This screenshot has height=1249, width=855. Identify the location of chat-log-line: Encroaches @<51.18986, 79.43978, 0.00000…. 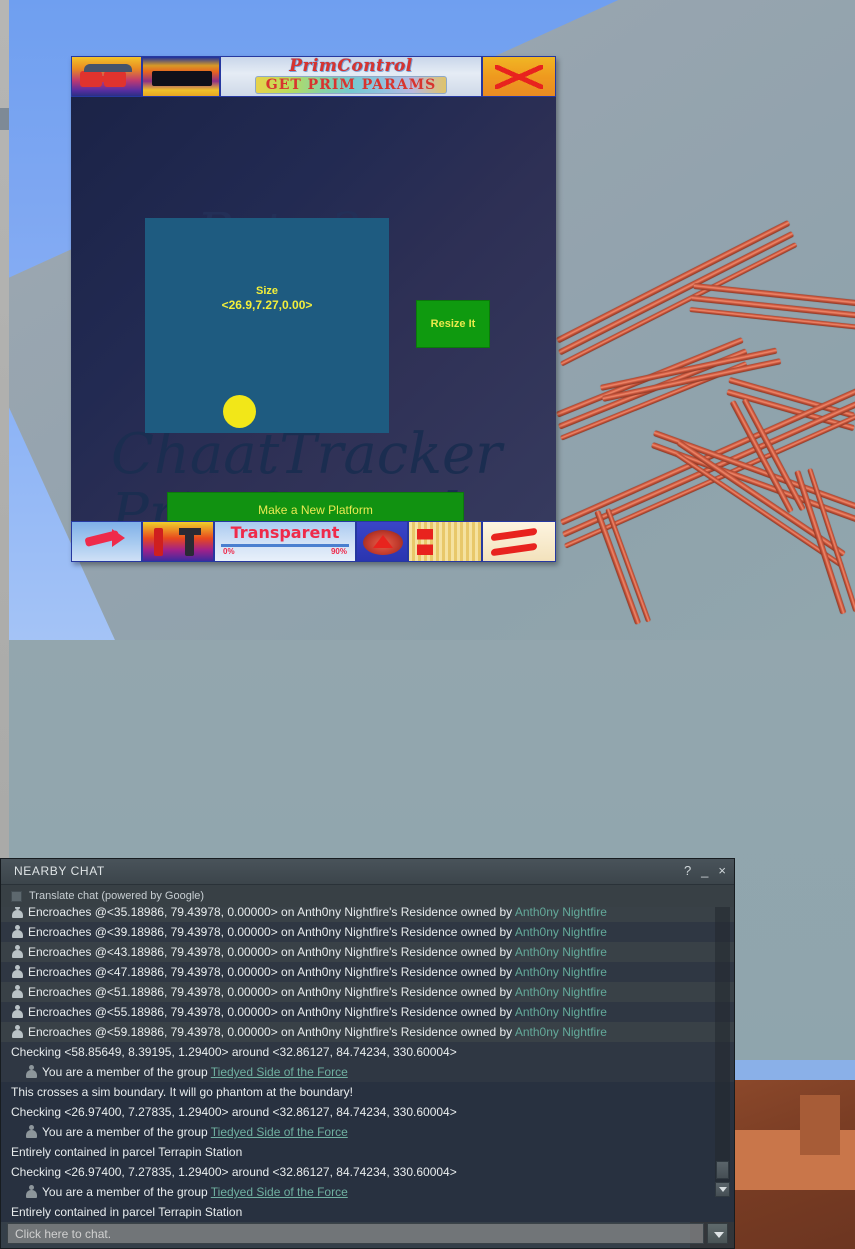
(367, 992).